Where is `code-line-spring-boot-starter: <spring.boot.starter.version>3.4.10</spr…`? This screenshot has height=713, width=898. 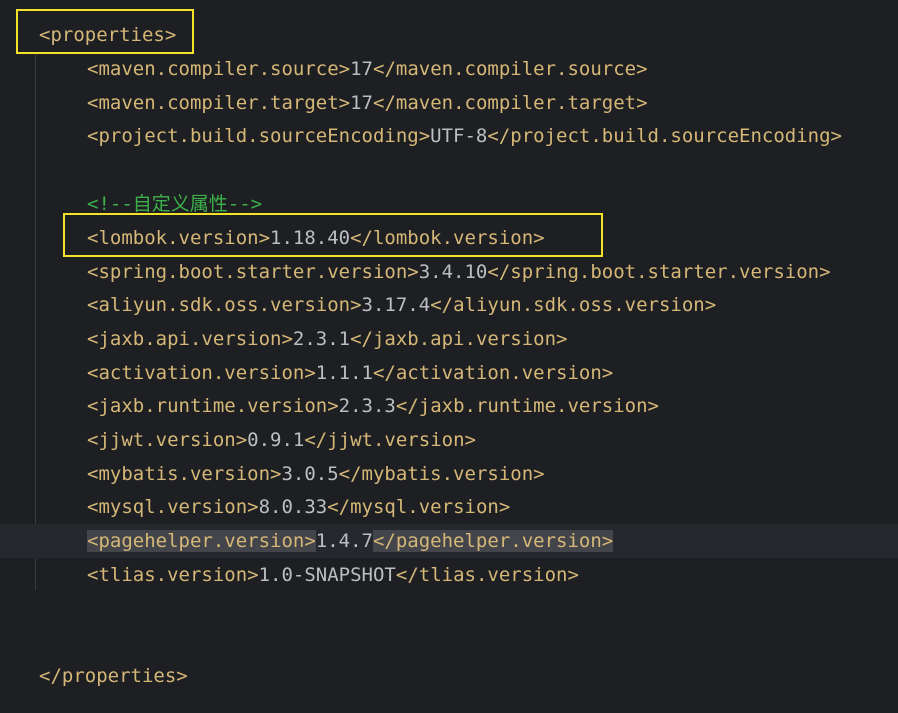
code-line-spring-boot-starter: <spring.boot.starter.version>3.4.10</spr… is located at coordinates (449, 272).